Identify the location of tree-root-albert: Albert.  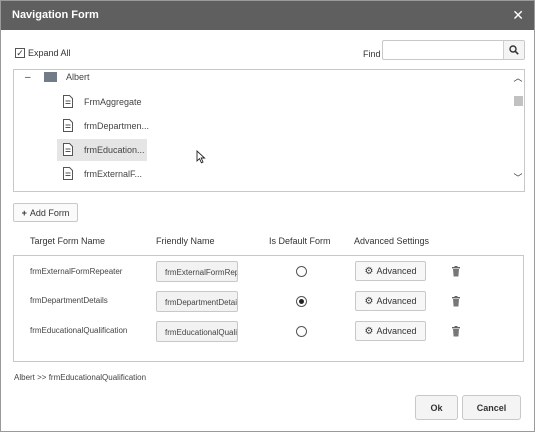
(67, 77).